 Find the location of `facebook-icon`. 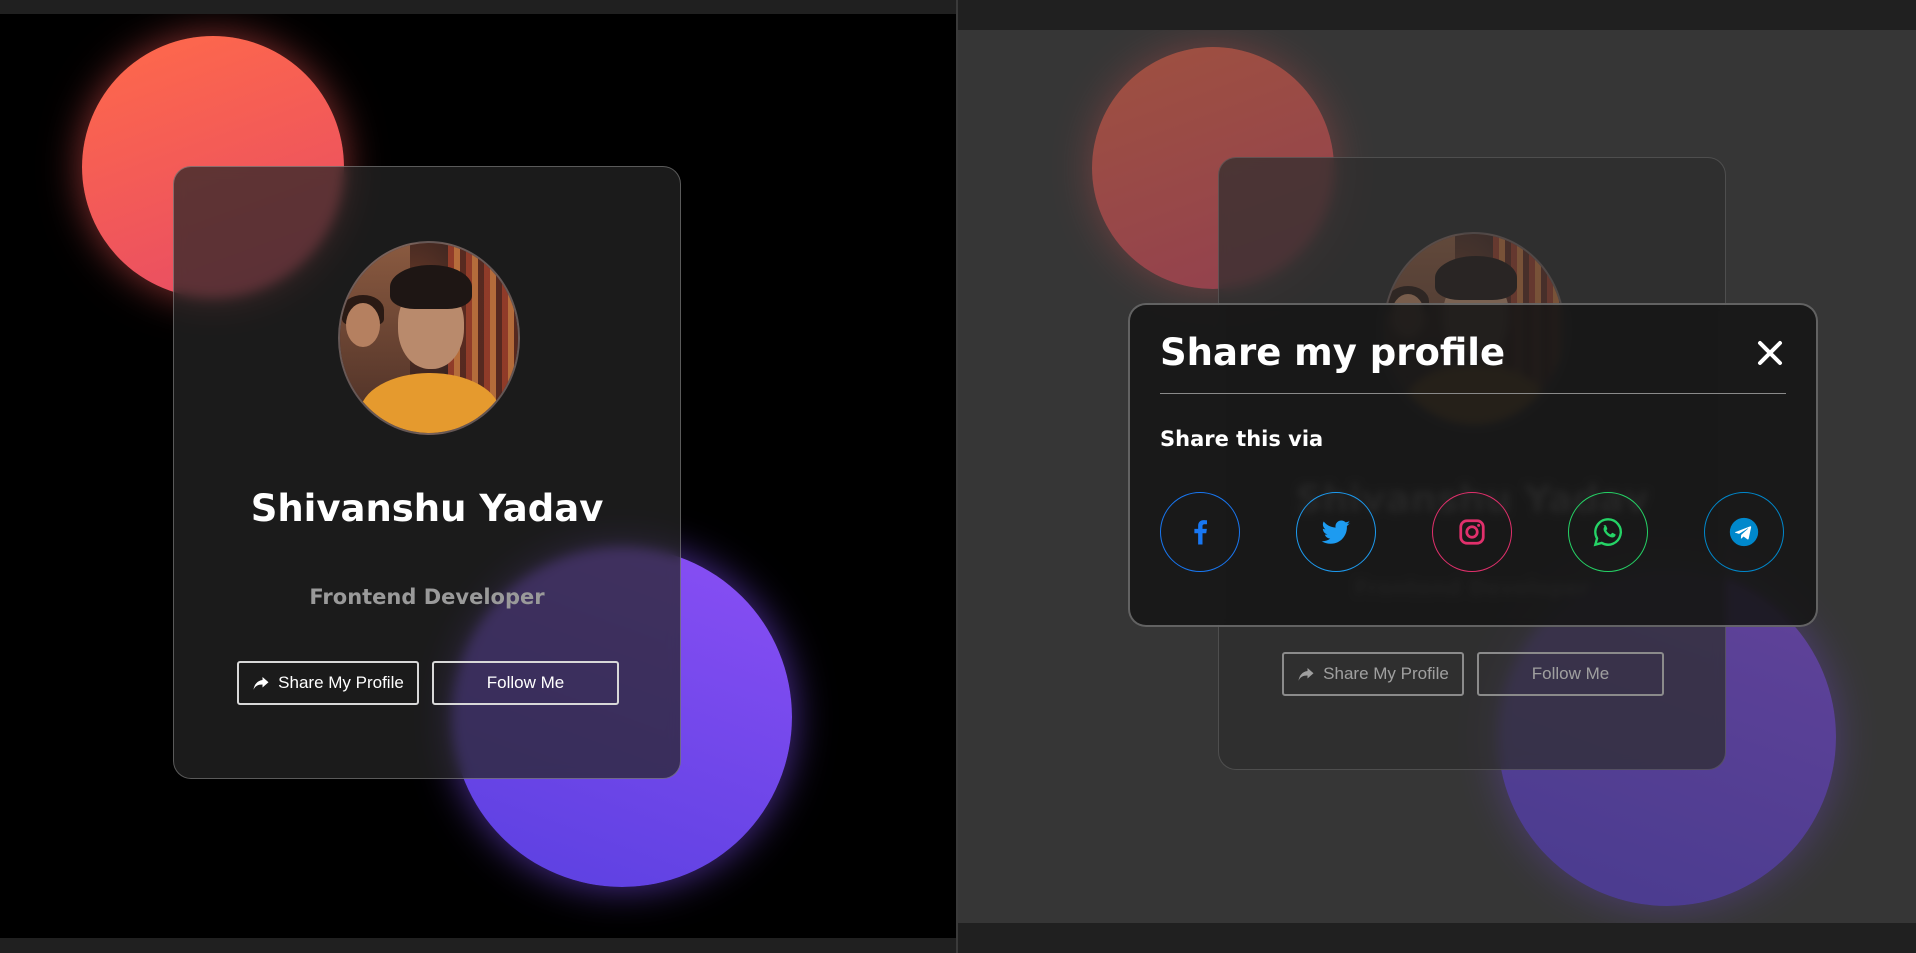

facebook-icon is located at coordinates (1200, 532).